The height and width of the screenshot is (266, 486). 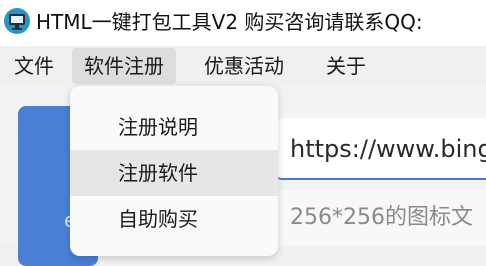 I want to click on menu-software-registration: 软件注册, so click(x=124, y=66).